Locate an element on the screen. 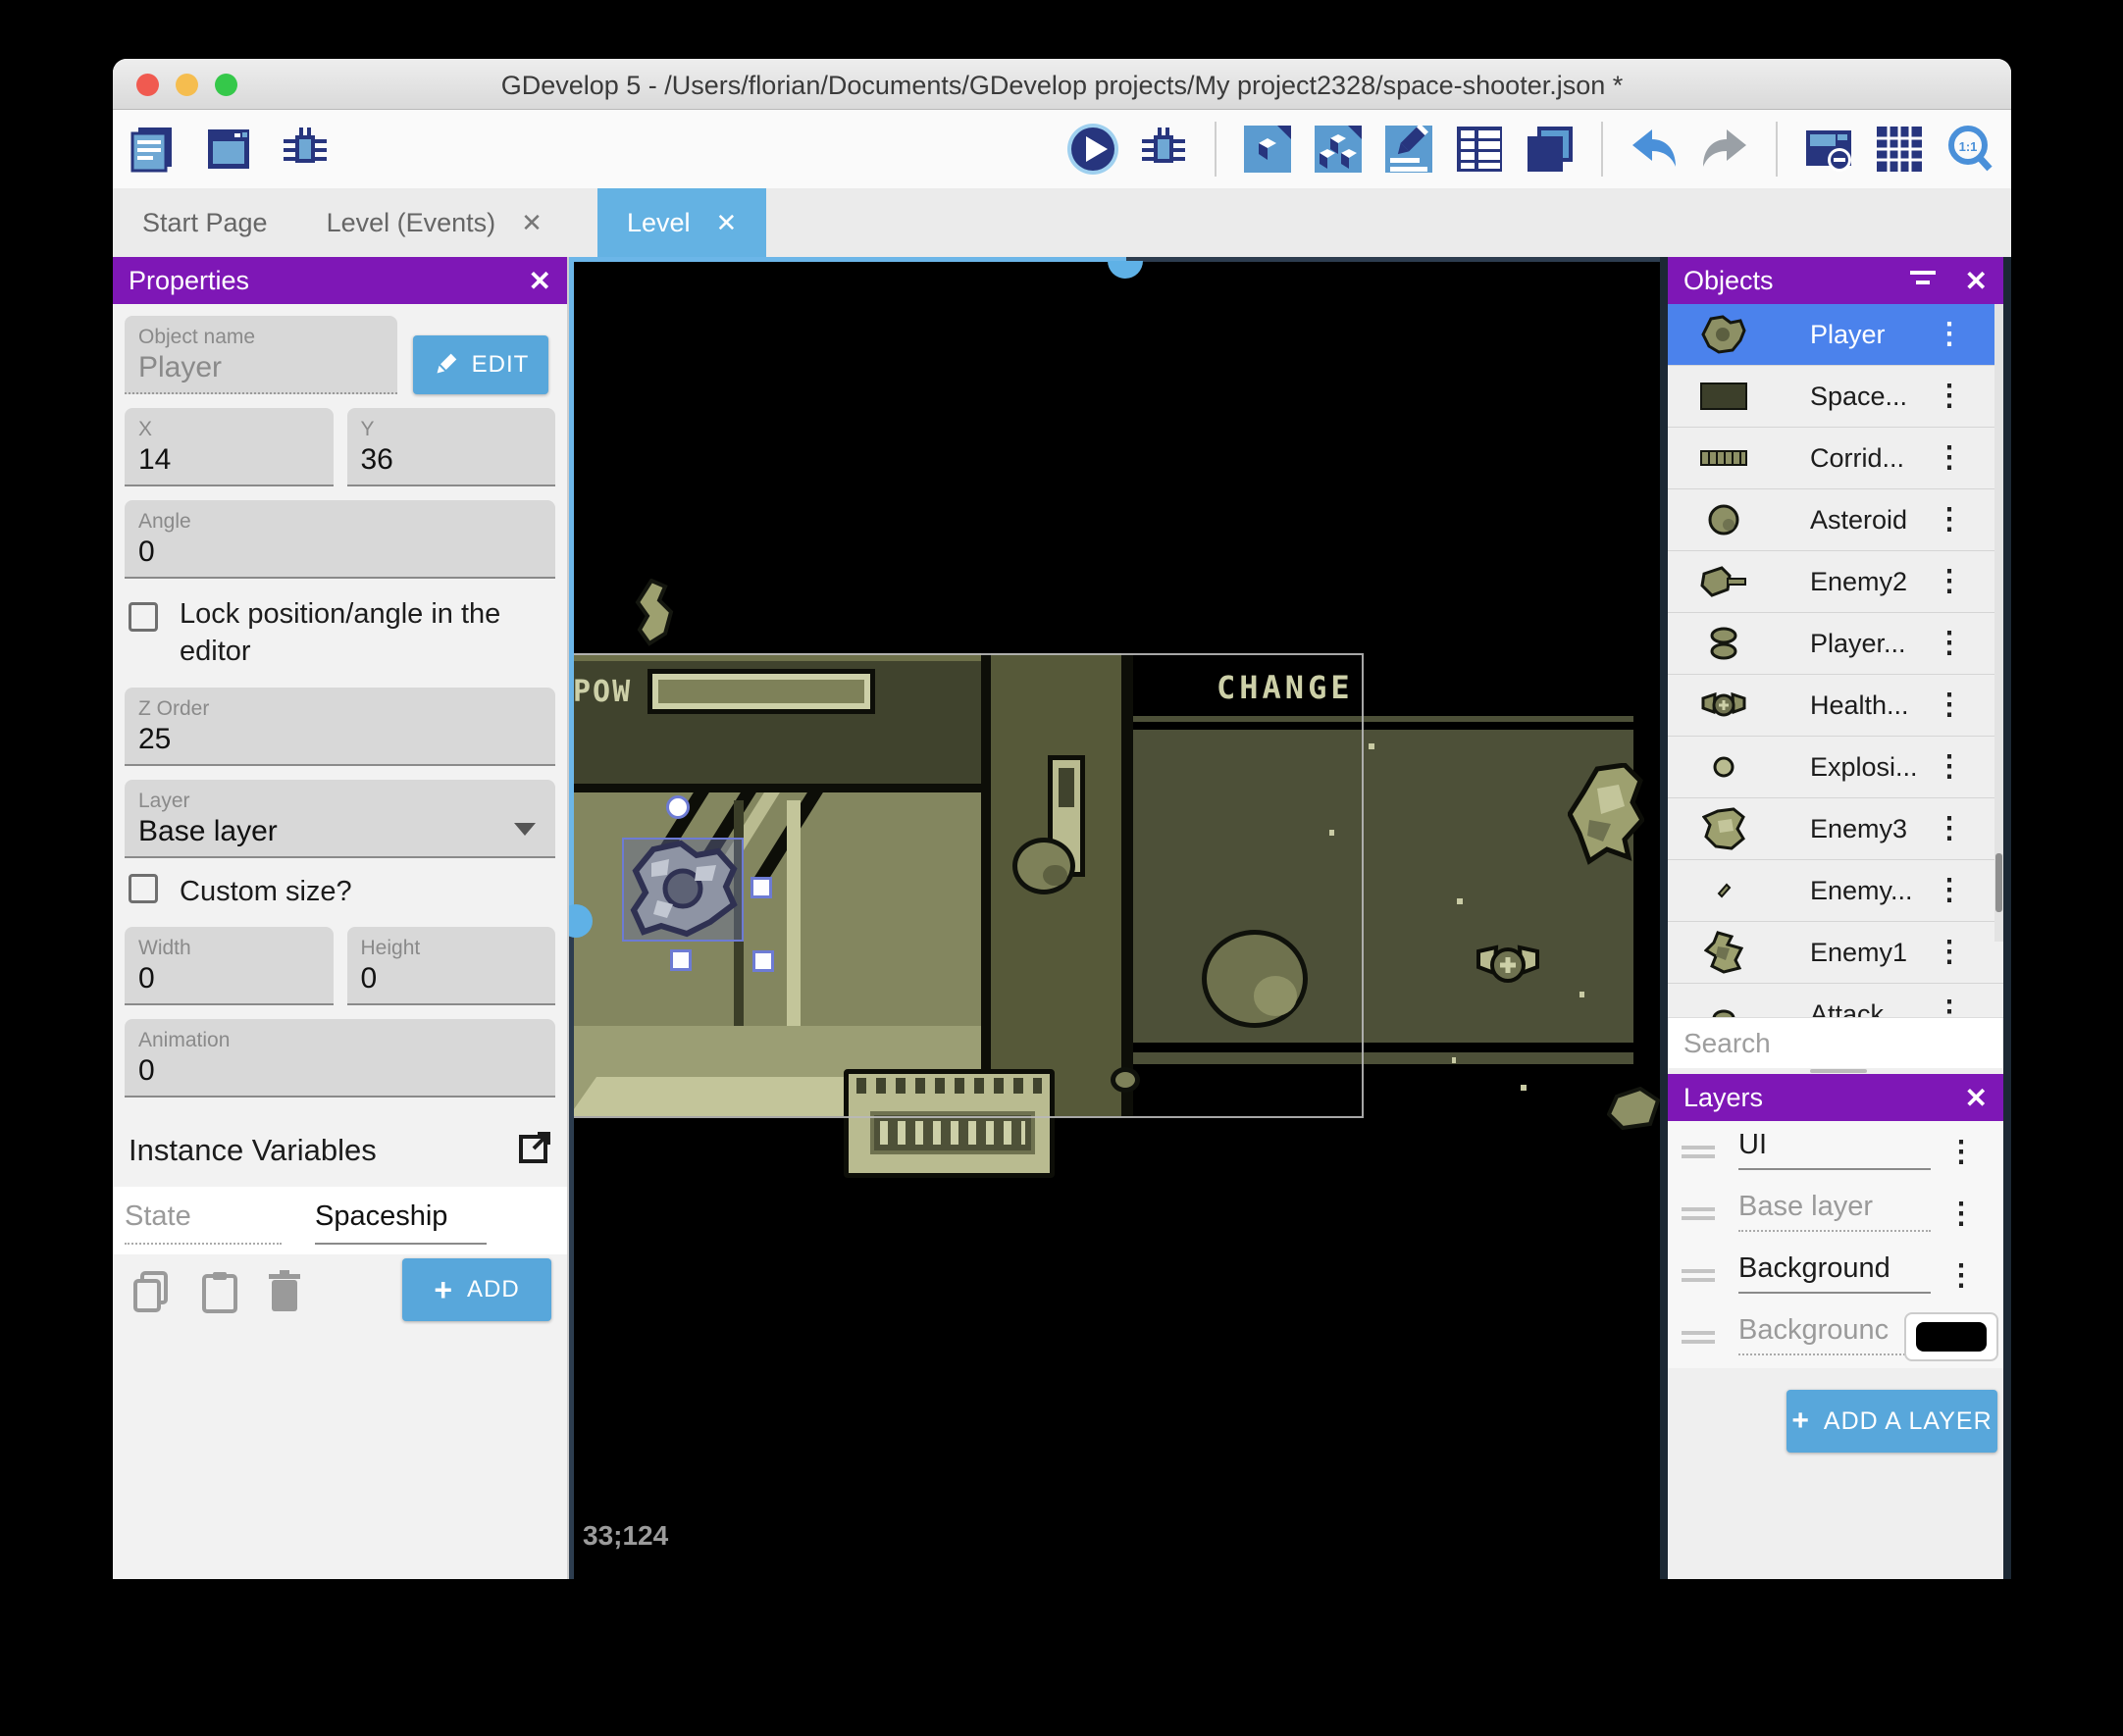 This screenshot has height=1736, width=2123. layer-dropdown: Layer Base layer is located at coordinates (340, 820).